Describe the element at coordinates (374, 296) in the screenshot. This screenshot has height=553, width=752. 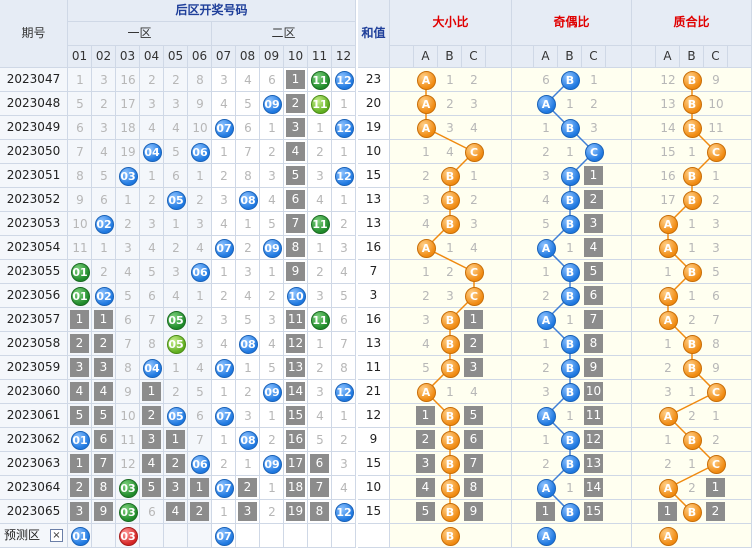
I see `sum-2023056: 3` at that location.